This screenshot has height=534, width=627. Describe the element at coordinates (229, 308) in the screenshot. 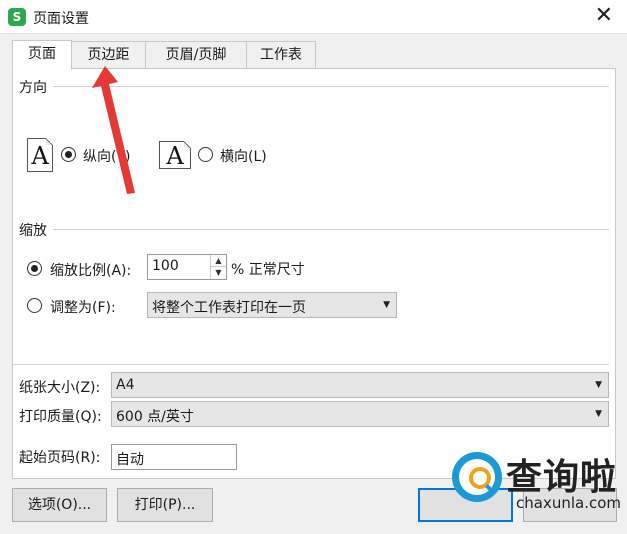

I see `fit-select-value: 将整个工作表打印在一页` at that location.